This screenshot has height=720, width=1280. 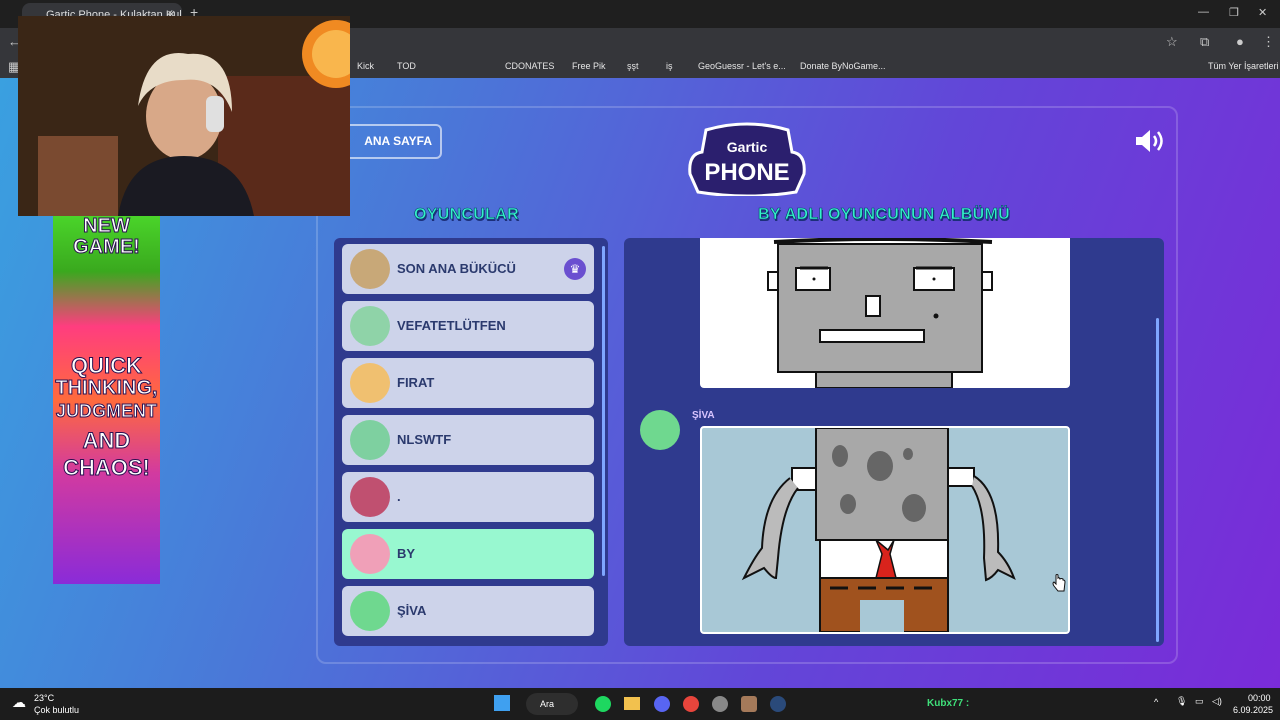 I want to click on bookmark-item: CDONATES, so click(x=529, y=66).